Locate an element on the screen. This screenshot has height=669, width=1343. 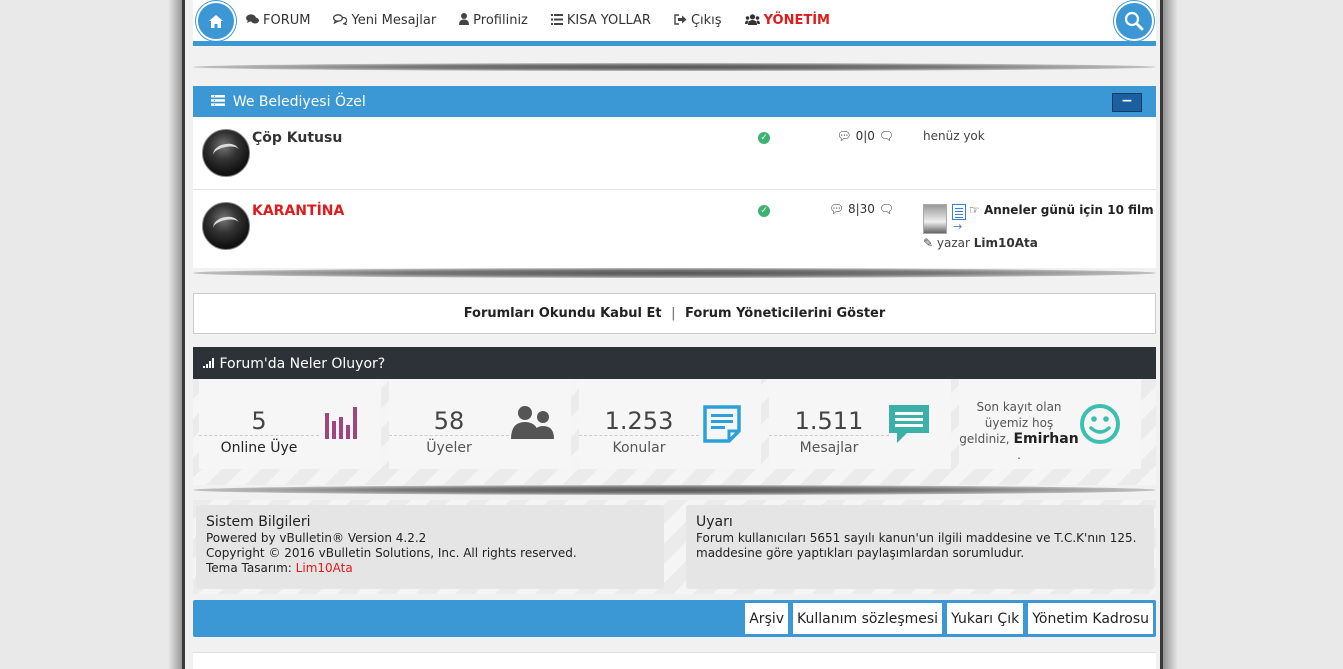
footer-link-staff: Yönetim Kadrosu is located at coordinates (1090, 618).